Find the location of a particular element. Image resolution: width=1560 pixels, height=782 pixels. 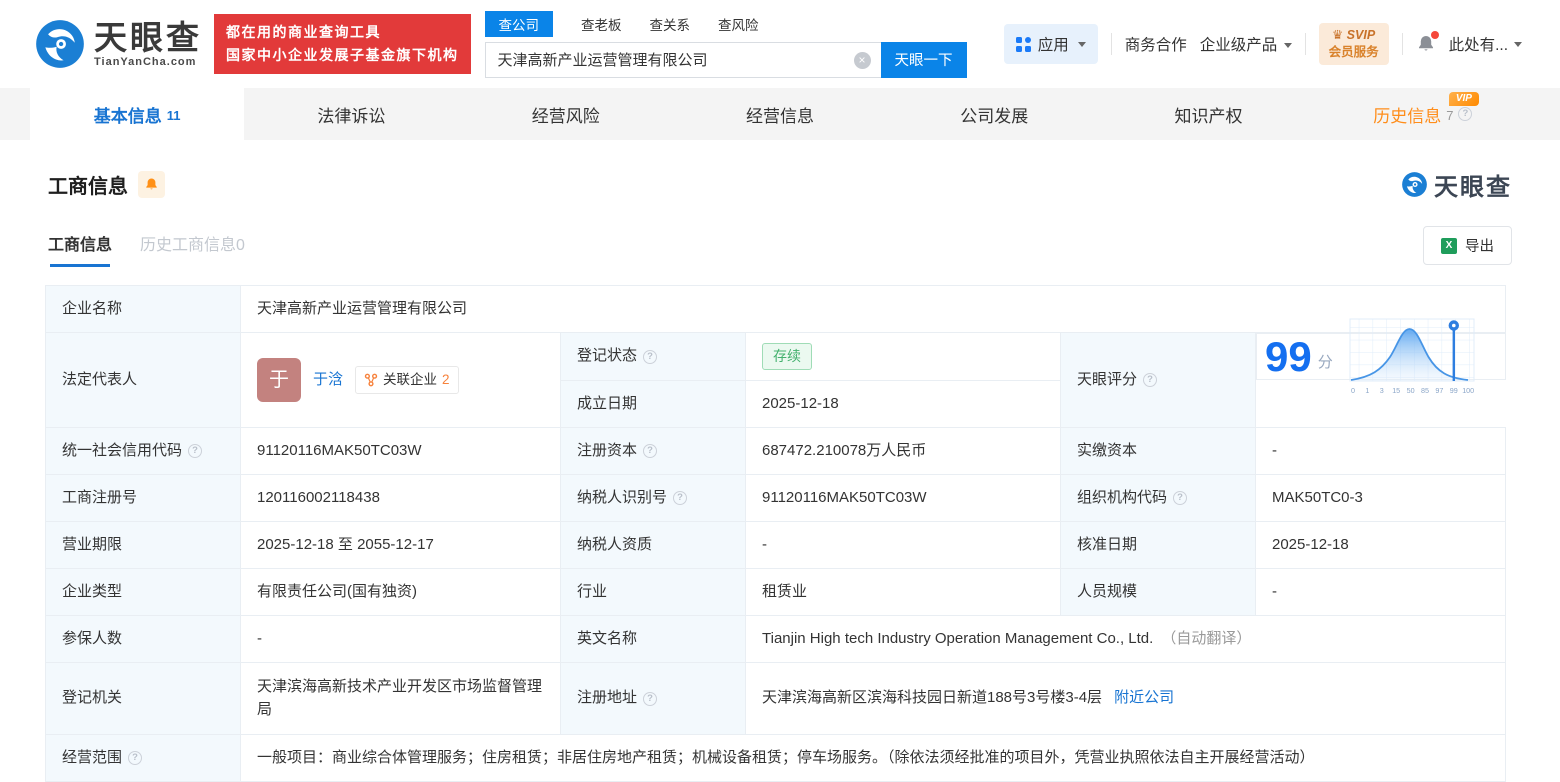

org-code-value: MAK50TC0-3 is located at coordinates (1380, 498).